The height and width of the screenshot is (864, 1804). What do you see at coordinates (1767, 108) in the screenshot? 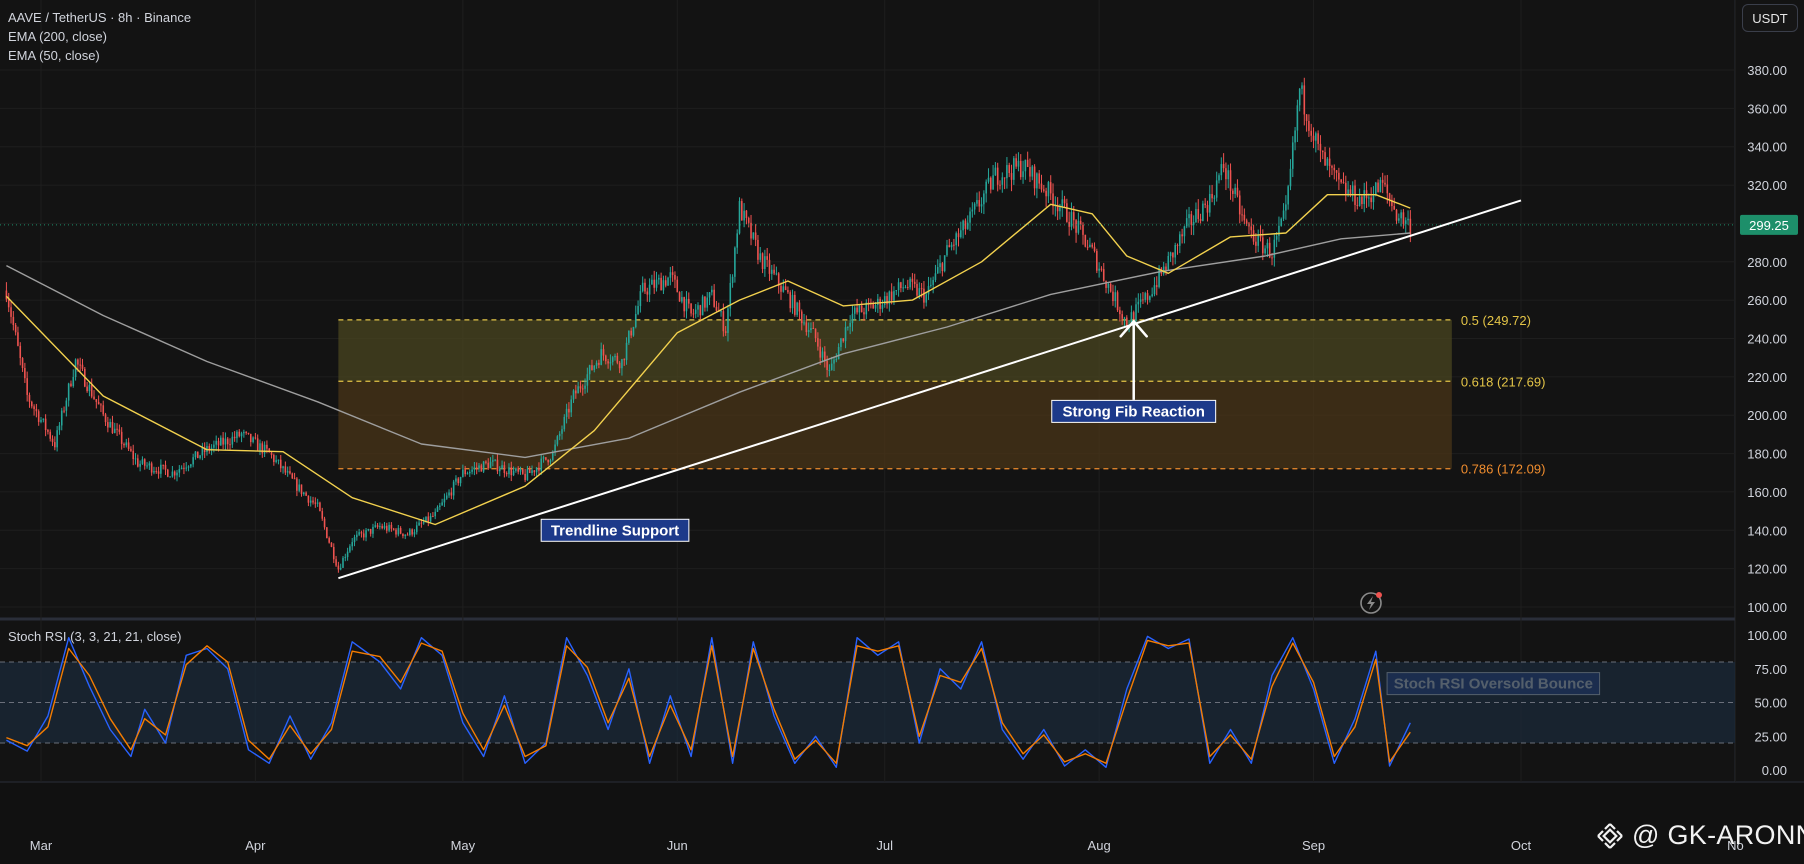
I see `price-tick-label: 360.00` at bounding box center [1767, 108].